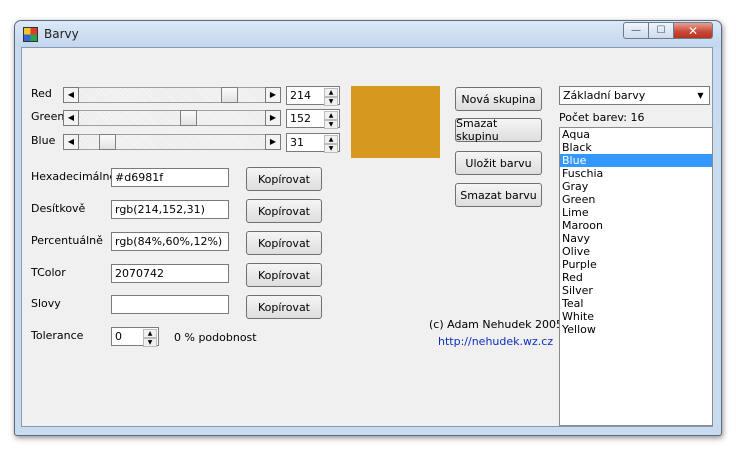 This screenshot has width=736, height=450. I want to click on tolerance-label: Tolerance, so click(57, 335).